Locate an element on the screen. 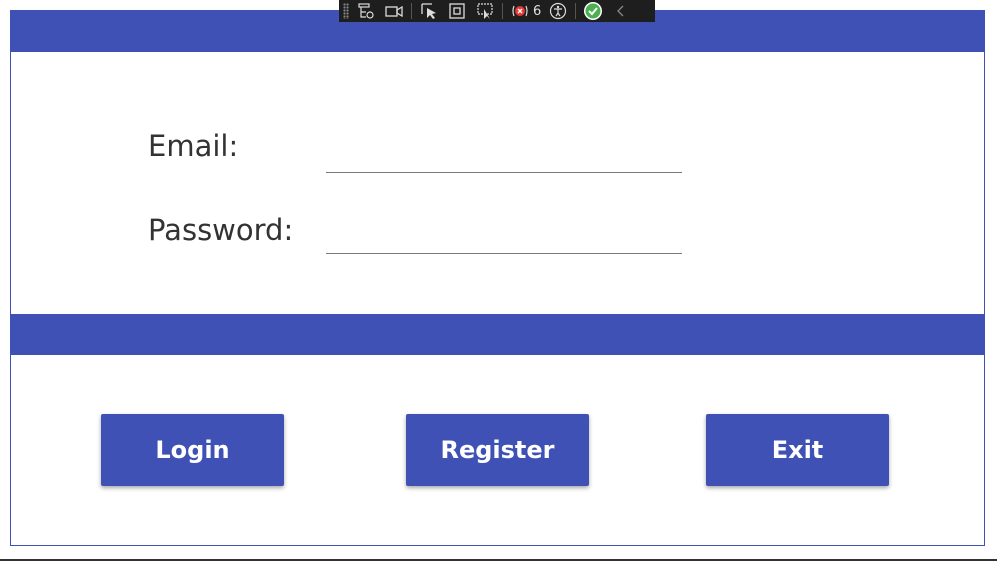 The height and width of the screenshot is (561, 997). drag-handle is located at coordinates (346, 11).